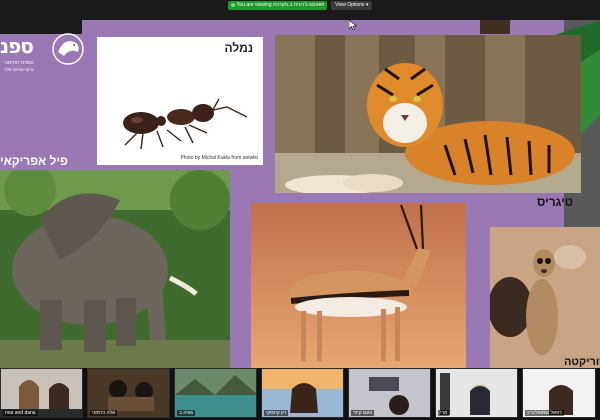 The height and width of the screenshot is (420, 600). I want to click on participant-tile: אלה כרמוני, so click(128, 393).